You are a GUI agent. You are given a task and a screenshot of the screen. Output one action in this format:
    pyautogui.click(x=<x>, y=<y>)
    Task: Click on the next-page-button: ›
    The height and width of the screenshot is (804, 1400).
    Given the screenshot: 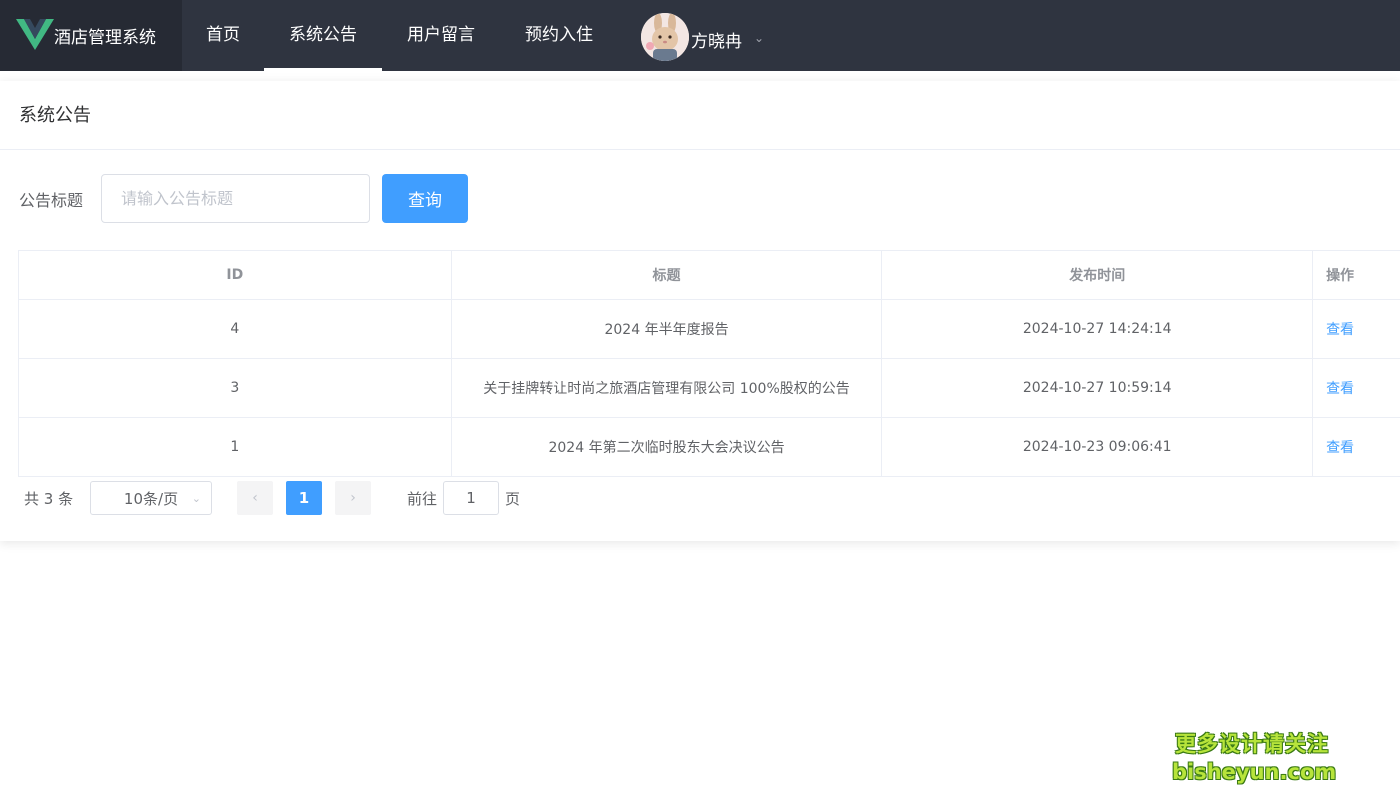 What is the action you would take?
    pyautogui.click(x=353, y=498)
    